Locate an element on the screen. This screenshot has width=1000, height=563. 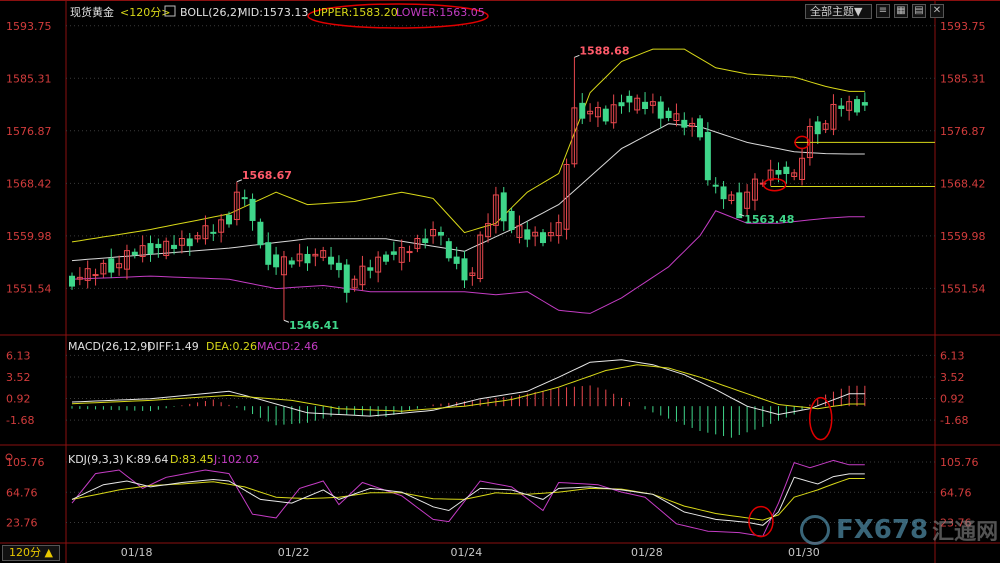
lower-touch-ellipse is located at coordinates (774, 184).